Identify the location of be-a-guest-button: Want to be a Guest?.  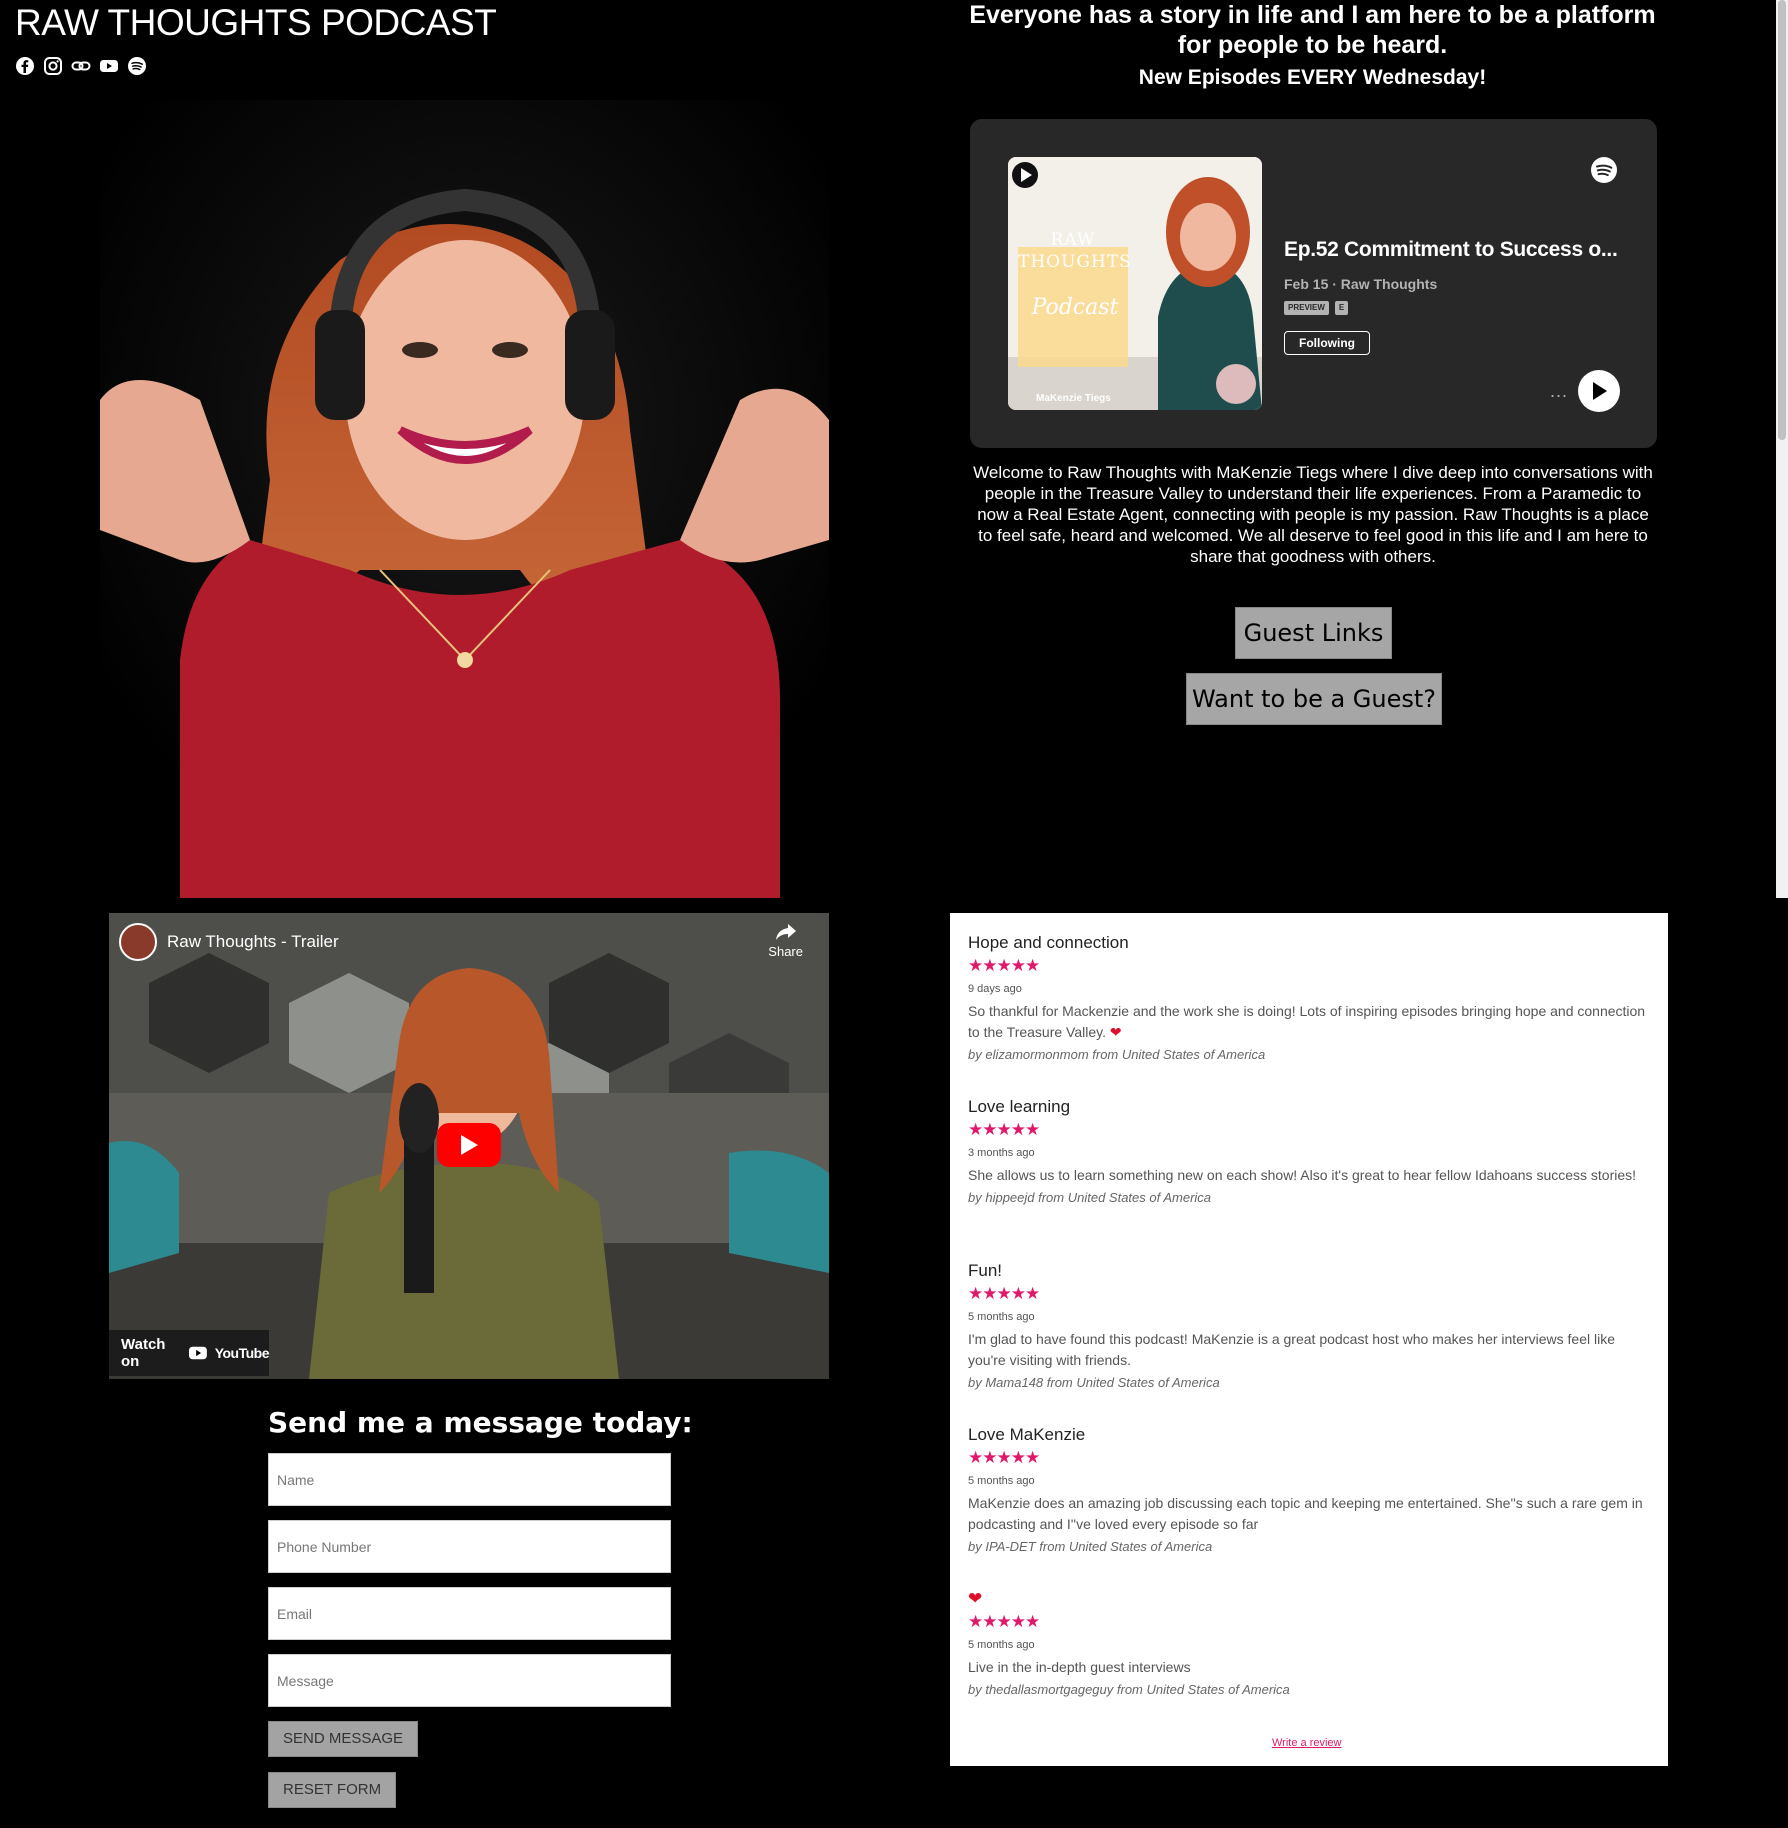
(1314, 699).